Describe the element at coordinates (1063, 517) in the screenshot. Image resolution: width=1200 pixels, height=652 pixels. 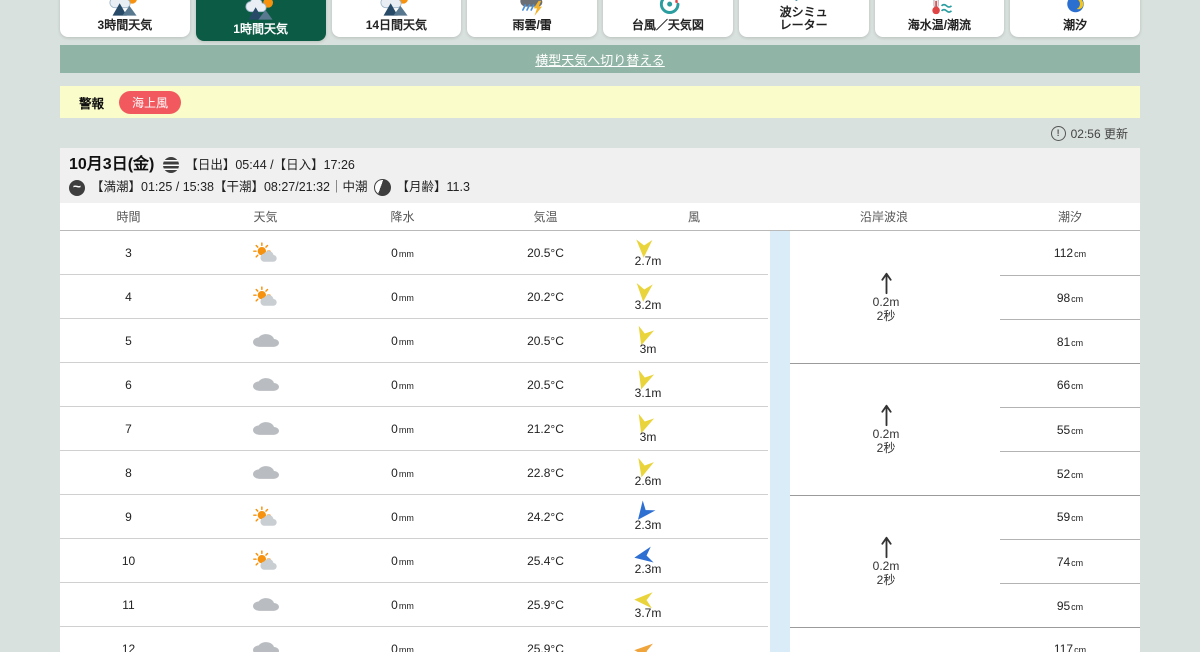
I see `tide-value: 59` at that location.